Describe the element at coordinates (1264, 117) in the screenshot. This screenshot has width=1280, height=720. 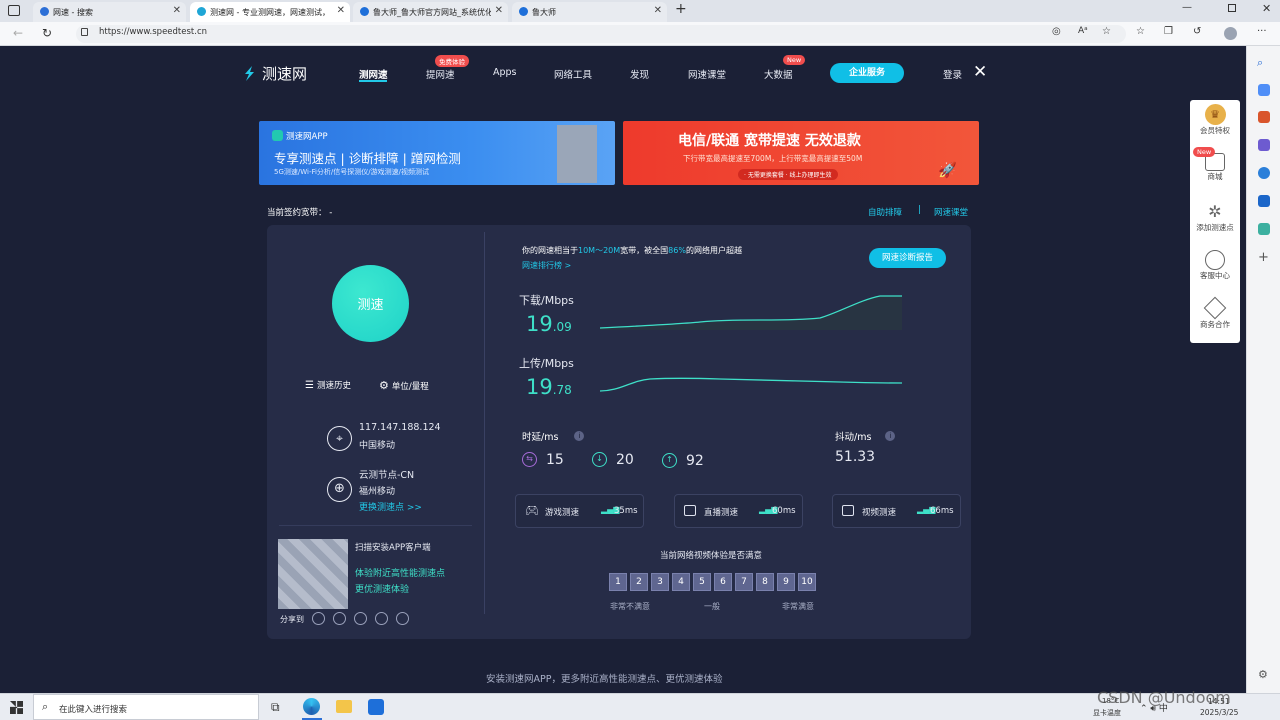
I see `toolbox-icon` at that location.